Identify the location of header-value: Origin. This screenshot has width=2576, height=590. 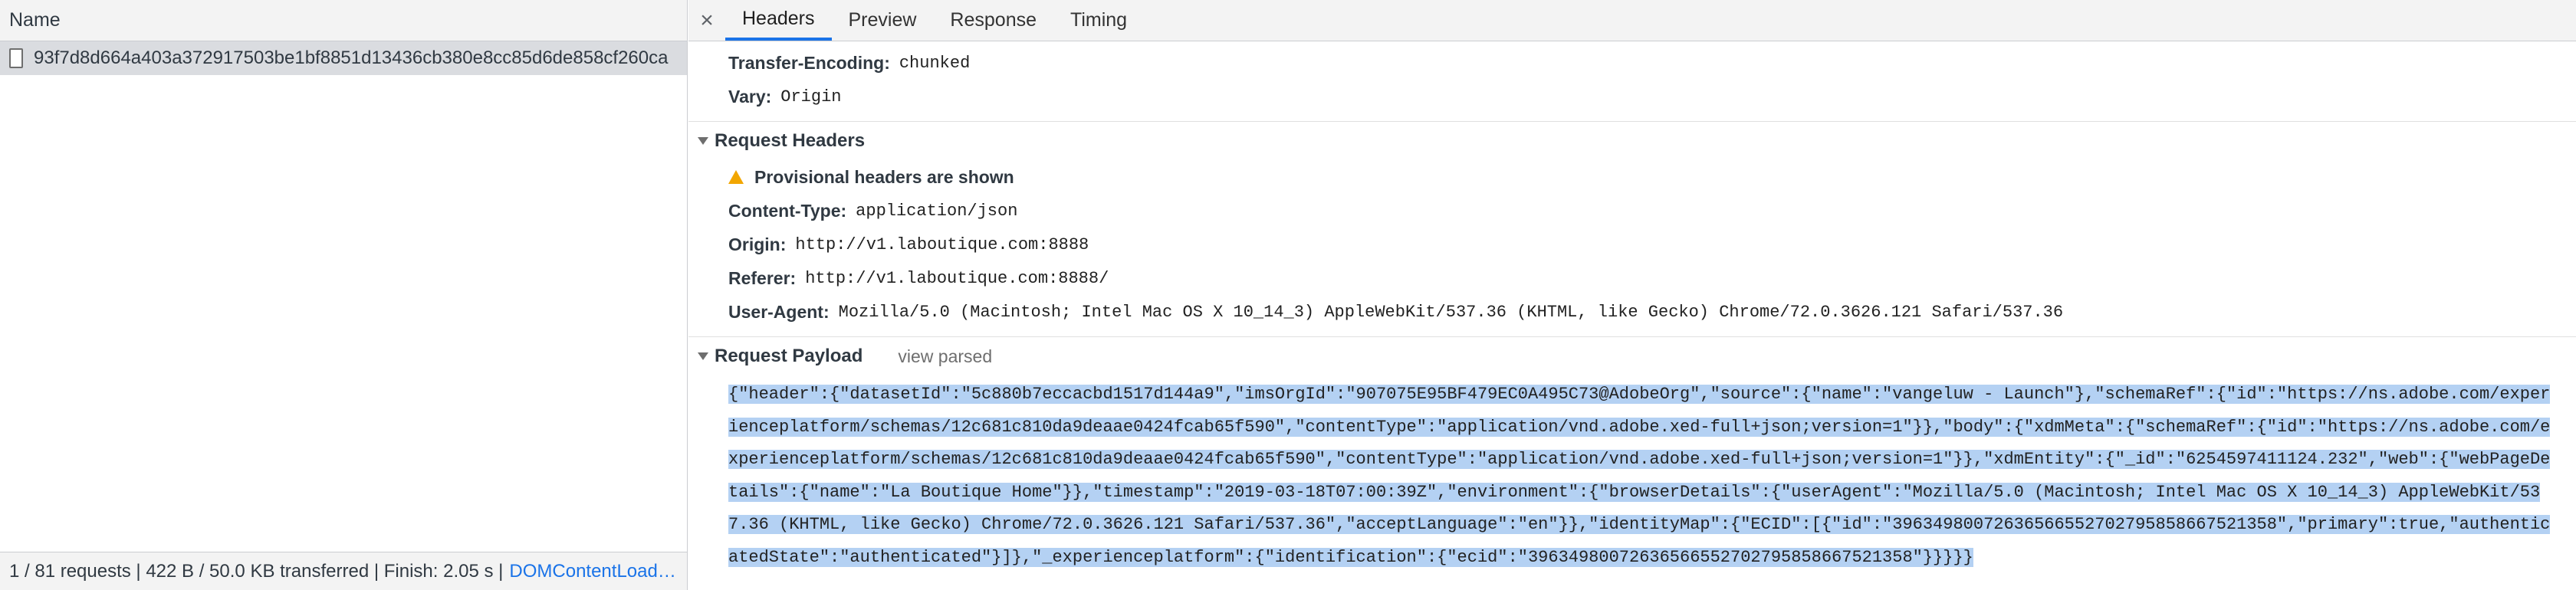
(811, 97).